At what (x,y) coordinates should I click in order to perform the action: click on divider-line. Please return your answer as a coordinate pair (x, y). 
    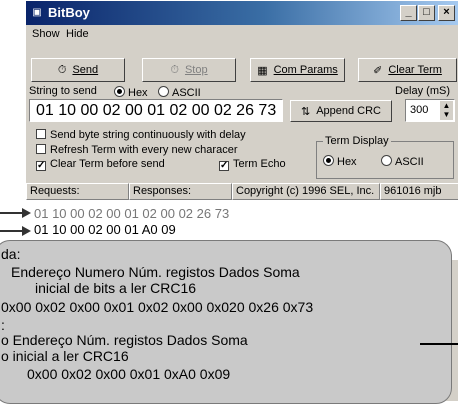
    Looking at the image, I should click on (439, 344).